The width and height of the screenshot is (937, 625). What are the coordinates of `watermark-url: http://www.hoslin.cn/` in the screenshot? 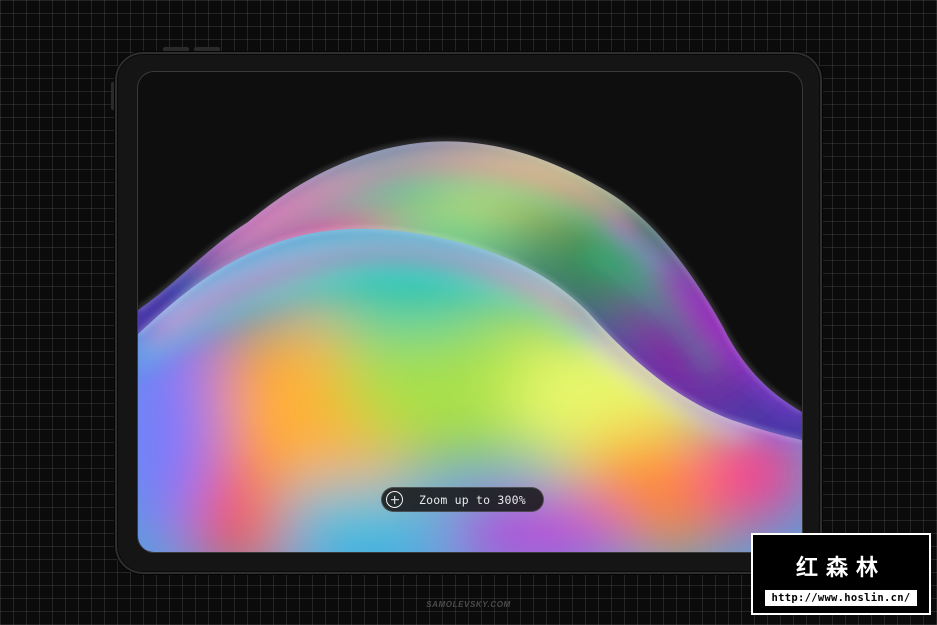 It's located at (841, 598).